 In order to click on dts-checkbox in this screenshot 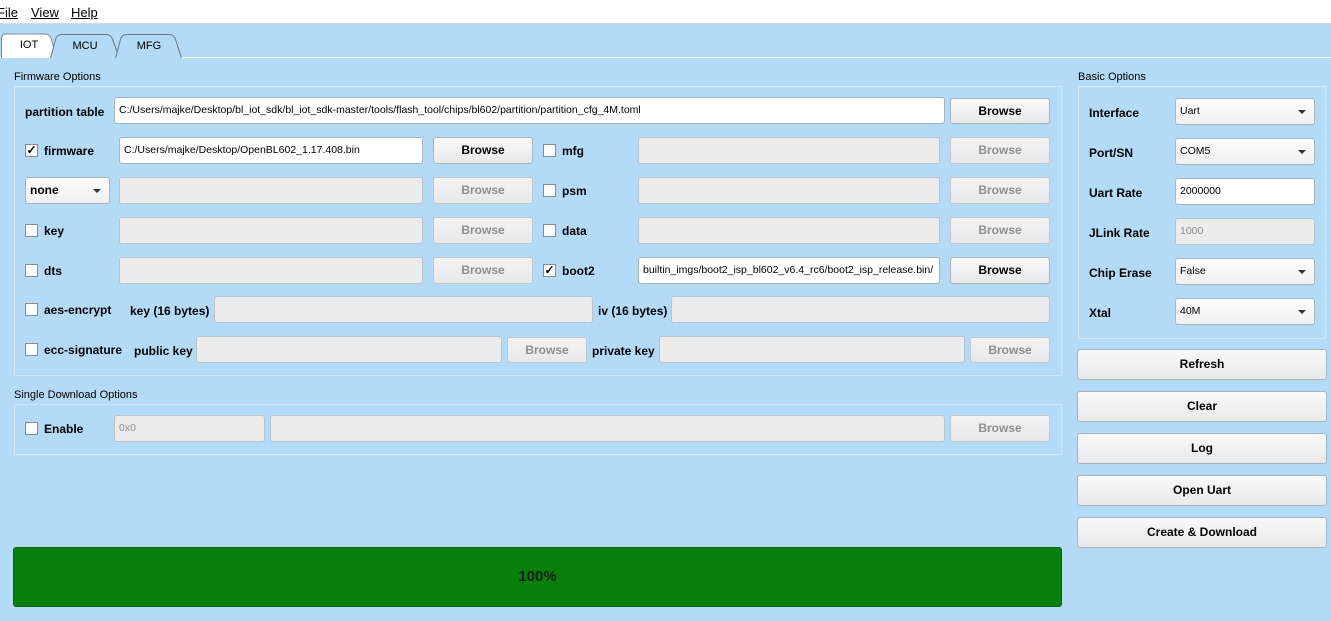, I will do `click(31, 270)`.